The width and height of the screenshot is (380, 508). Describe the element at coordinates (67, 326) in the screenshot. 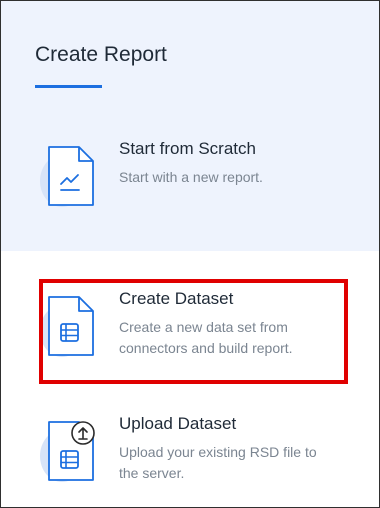

I see `dataset-icon` at that location.